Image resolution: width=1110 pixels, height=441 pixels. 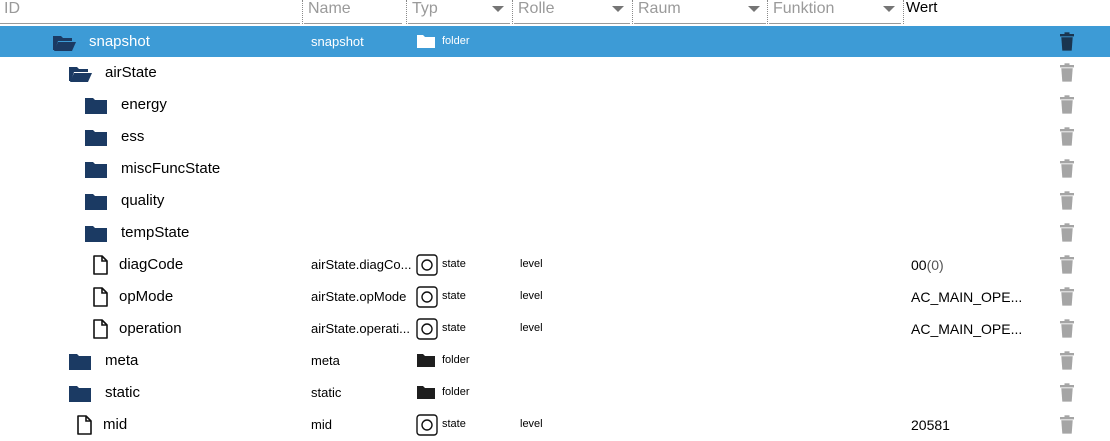 I want to click on row-name: mid, so click(x=321, y=425).